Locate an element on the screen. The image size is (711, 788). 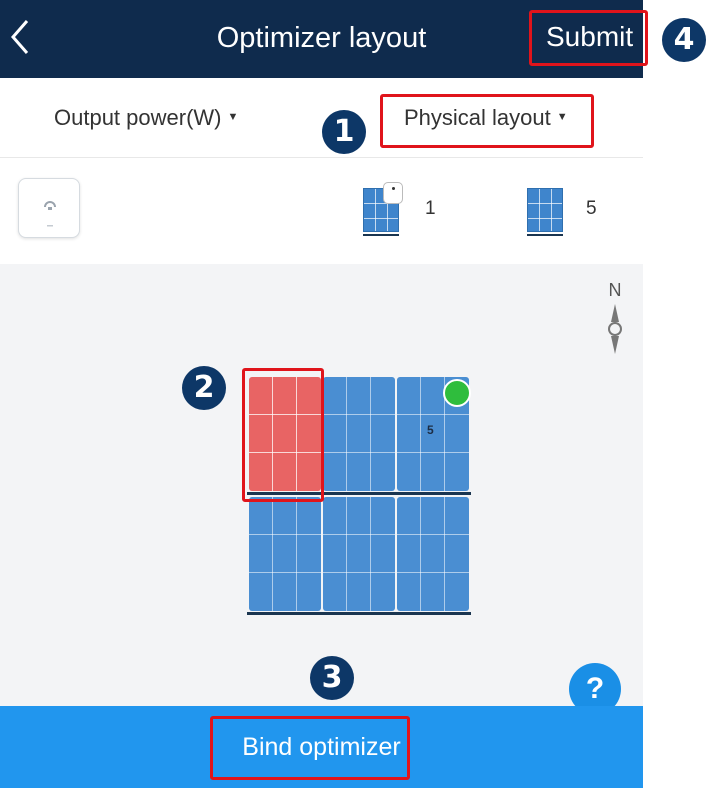
output-power-dropdown: Output power(W) ▼ is located at coordinates (146, 117).